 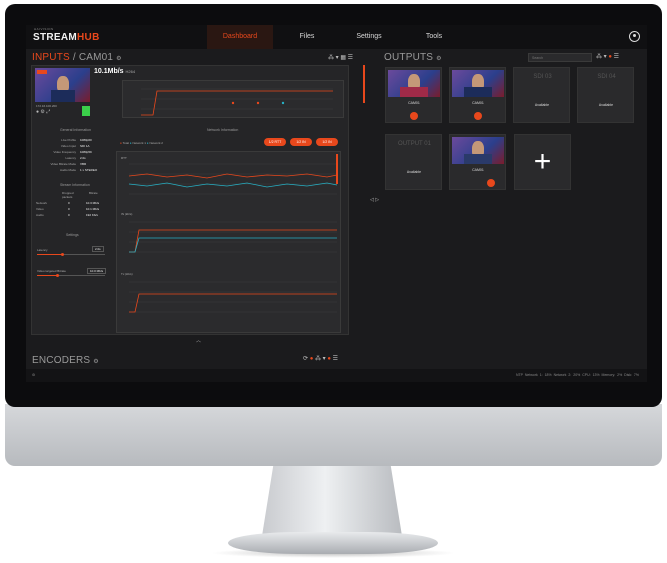 What do you see at coordinates (44, 29) in the screenshot?
I see `logo-prefix: HAIVISION` at bounding box center [44, 29].